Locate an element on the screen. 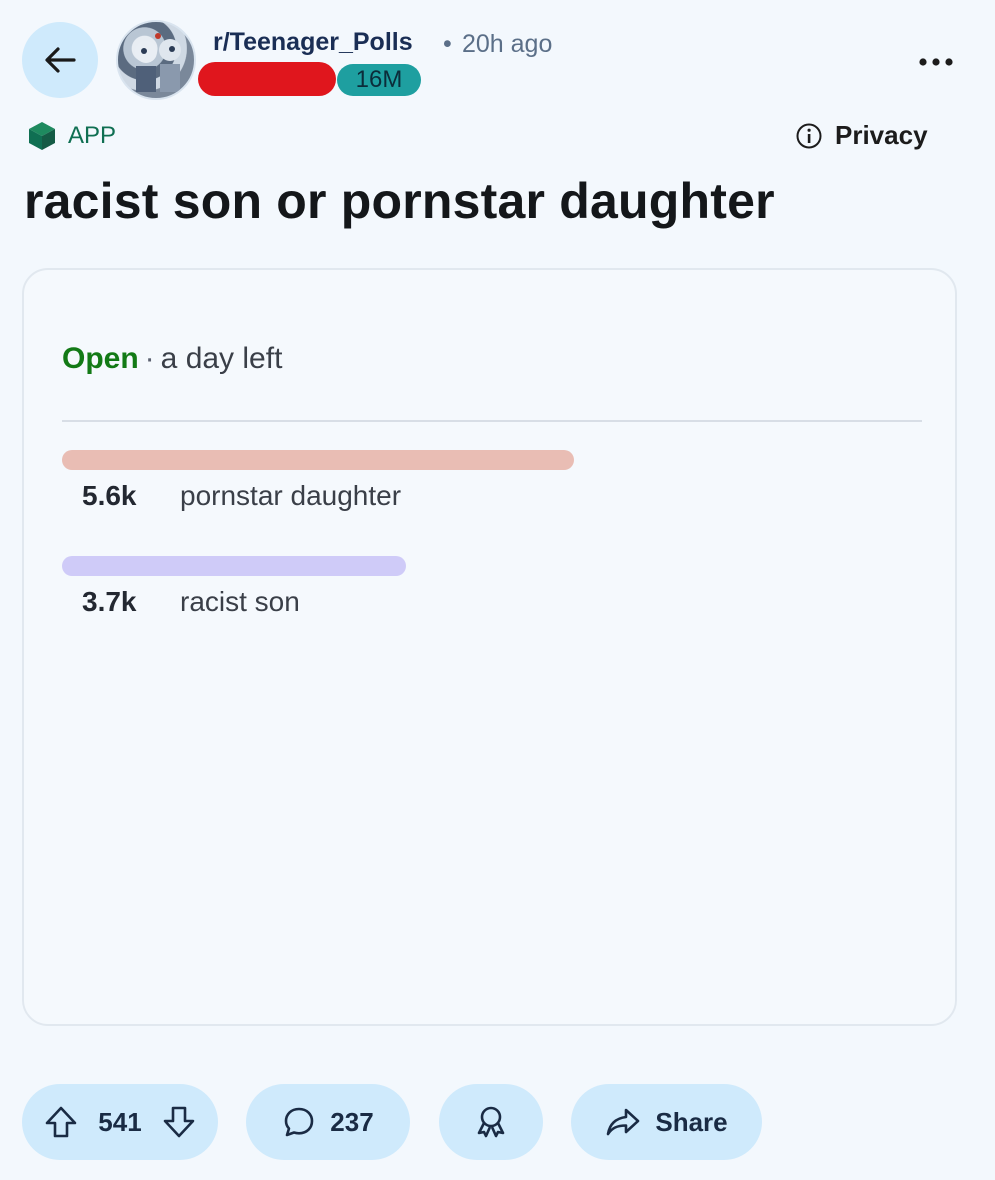 Image resolution: width=995 pixels, height=1180 pixels. more-options-button is located at coordinates (936, 62).